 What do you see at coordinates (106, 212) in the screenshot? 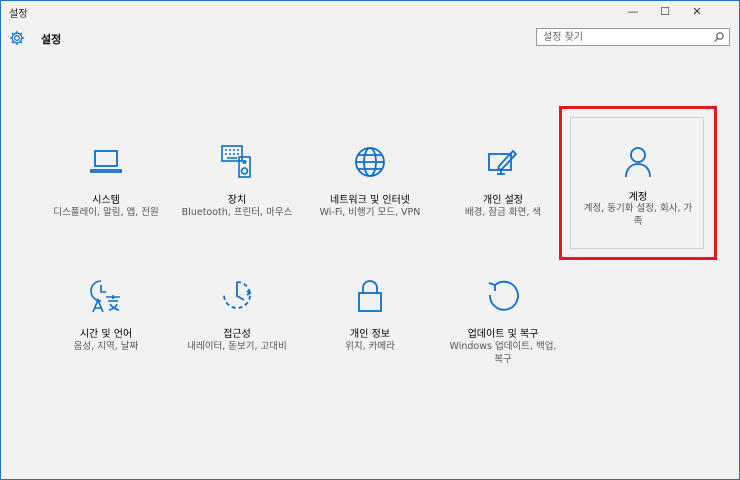
I see `tile-description: 디스플레이, 알림, 앱, 전원` at bounding box center [106, 212].